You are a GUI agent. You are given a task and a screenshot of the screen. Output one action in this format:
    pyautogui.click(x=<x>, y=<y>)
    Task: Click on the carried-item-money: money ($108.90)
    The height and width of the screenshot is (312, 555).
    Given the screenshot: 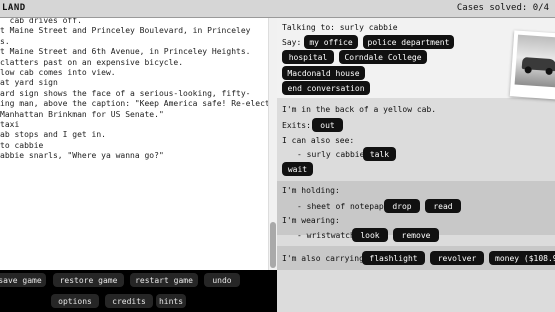 What is the action you would take?
    pyautogui.click(x=522, y=258)
    